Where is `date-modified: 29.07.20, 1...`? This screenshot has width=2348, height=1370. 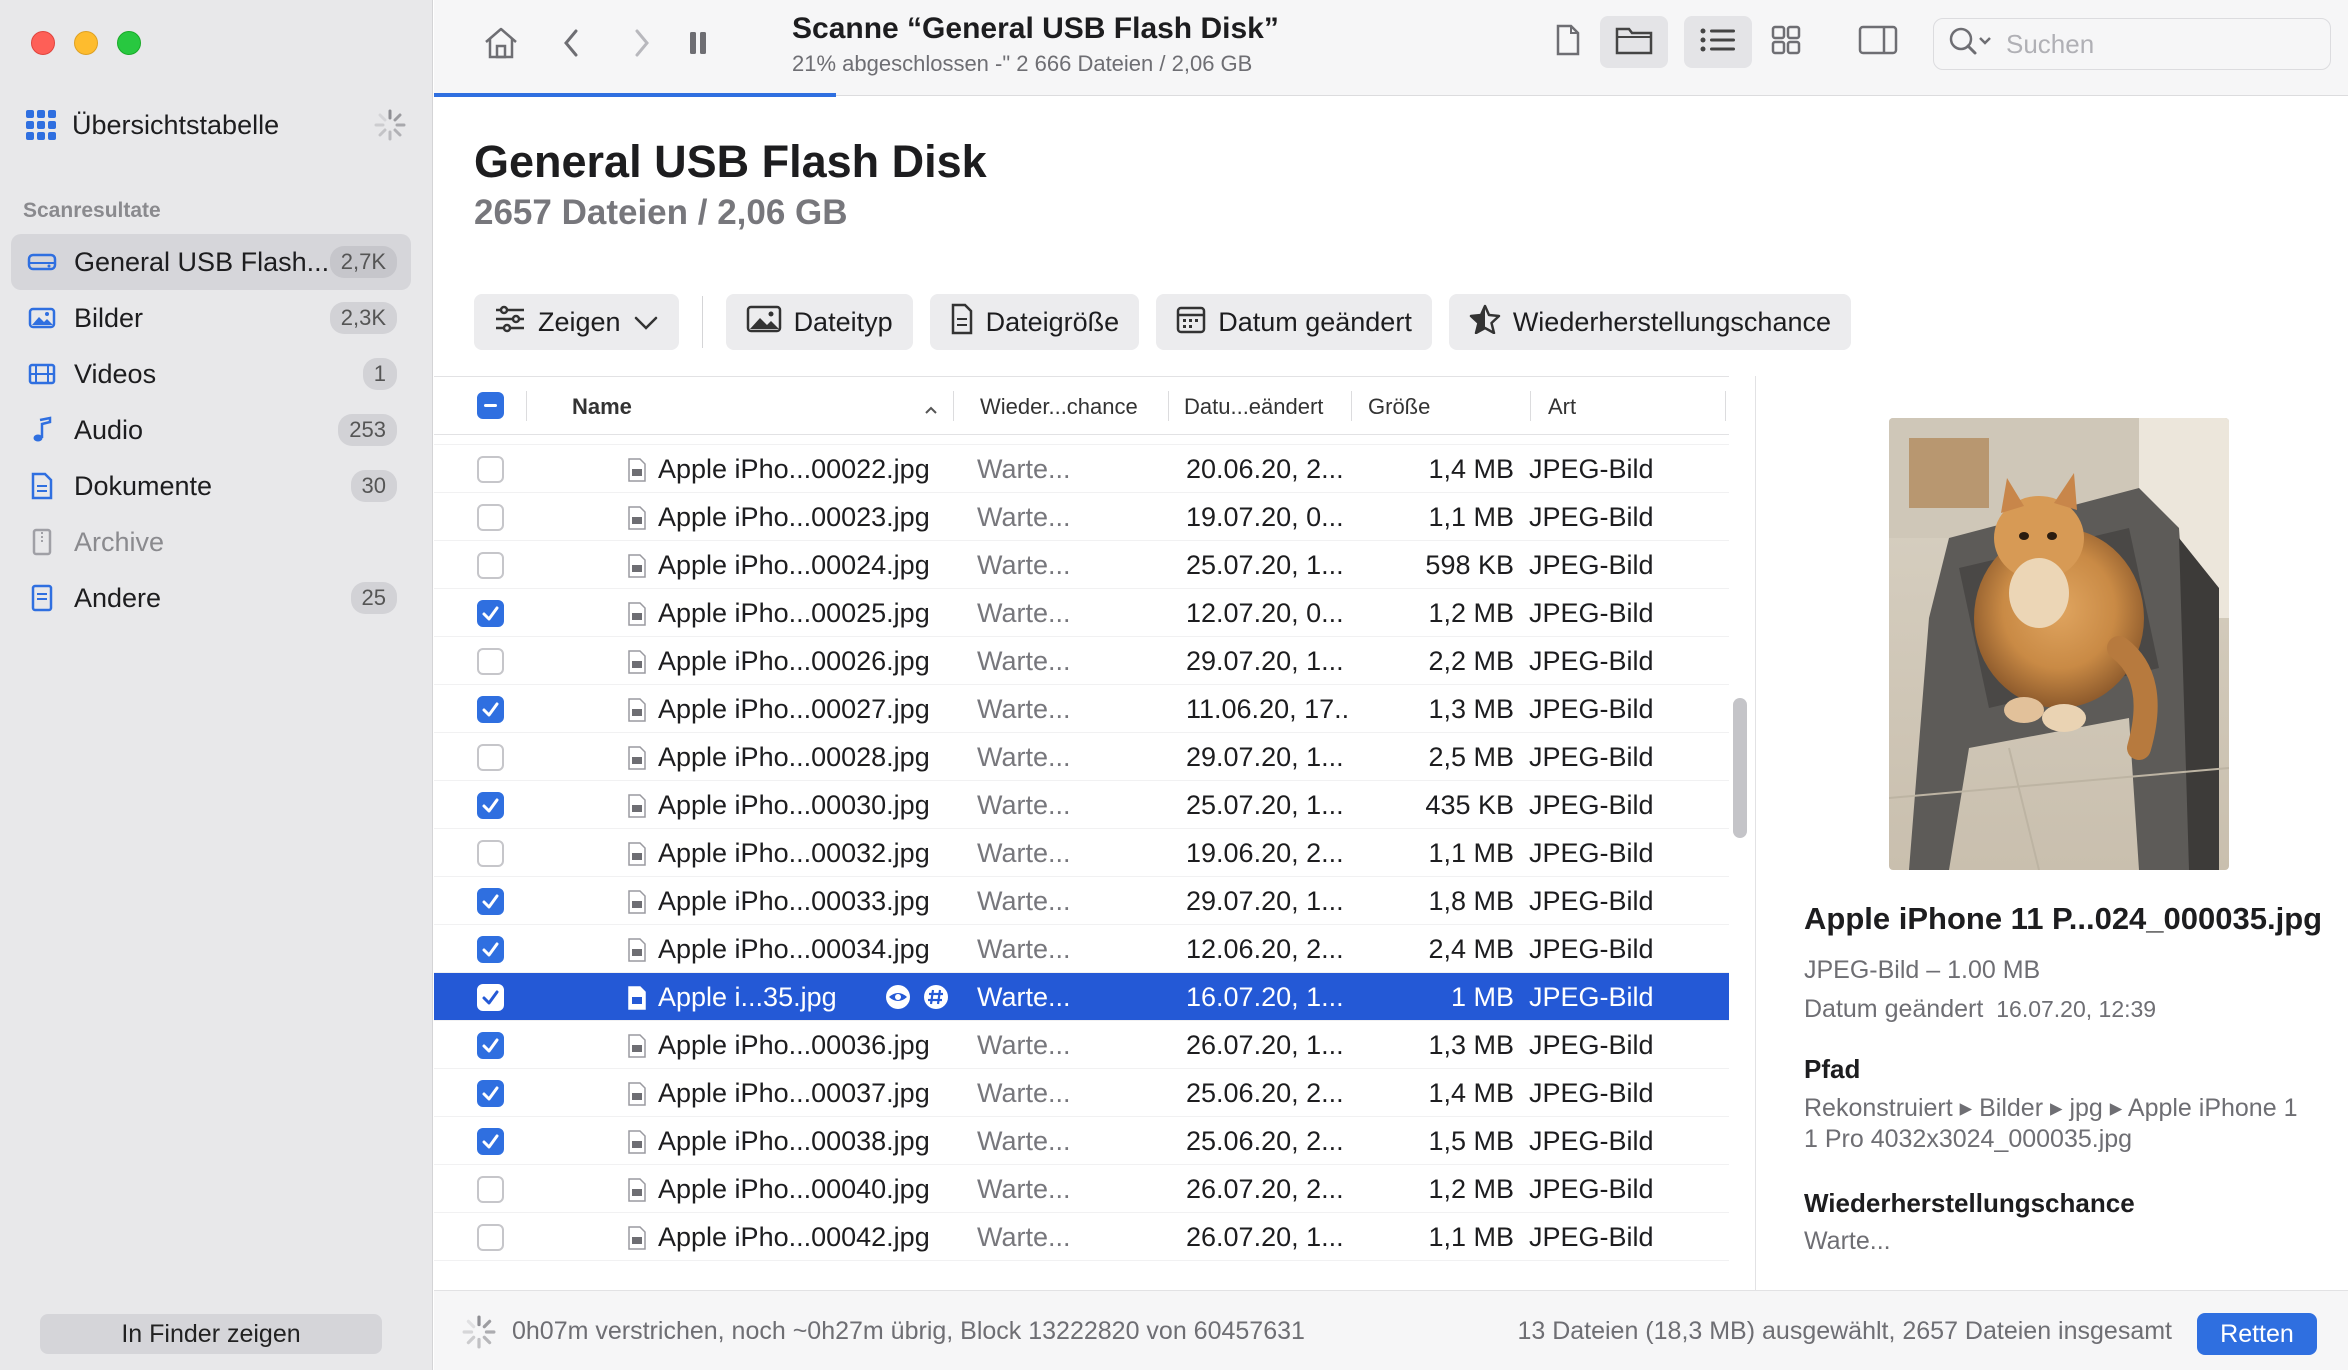
date-modified: 29.07.20, 1... is located at coordinates (1265, 660).